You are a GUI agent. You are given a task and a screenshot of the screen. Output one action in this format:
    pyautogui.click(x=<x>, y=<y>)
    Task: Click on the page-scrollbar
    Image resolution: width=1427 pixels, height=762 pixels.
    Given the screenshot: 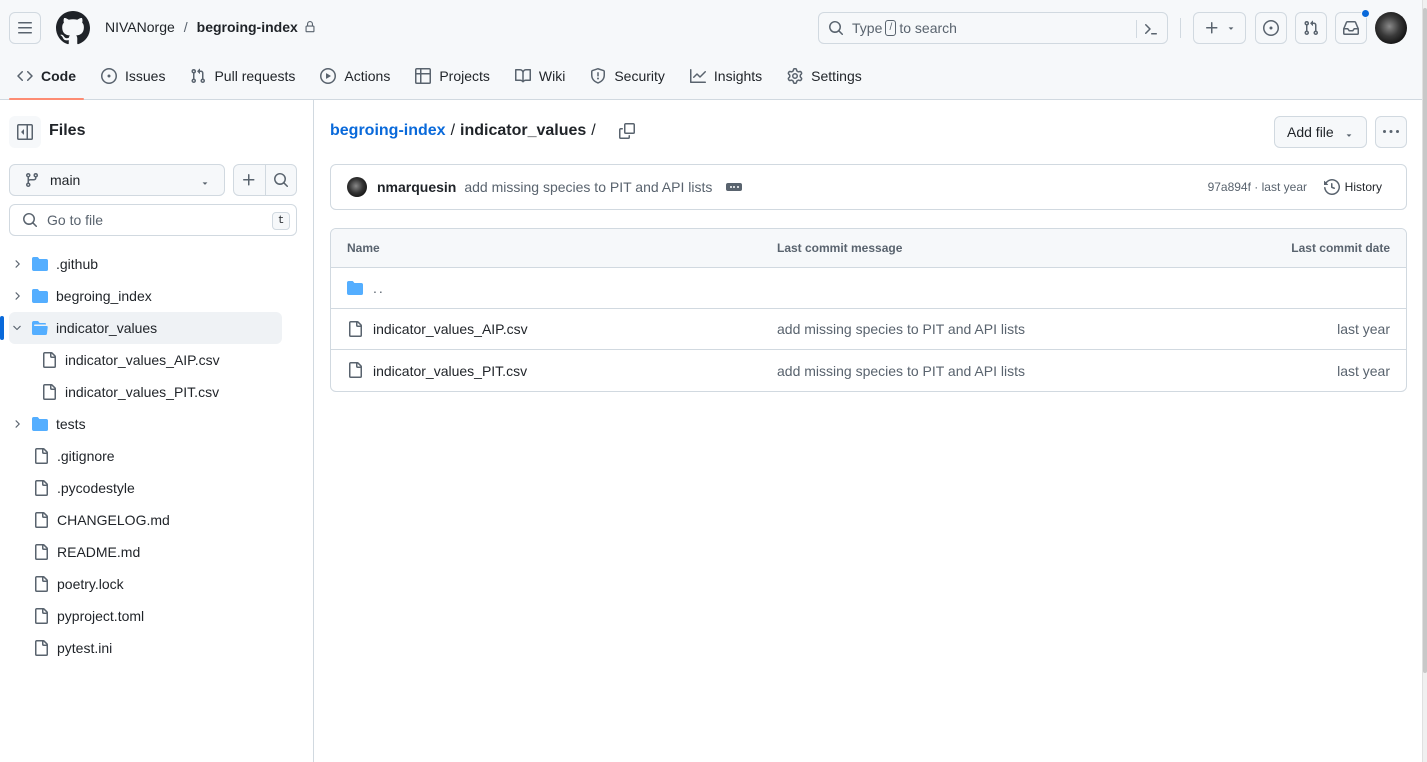 What is the action you would take?
    pyautogui.click(x=1424, y=381)
    